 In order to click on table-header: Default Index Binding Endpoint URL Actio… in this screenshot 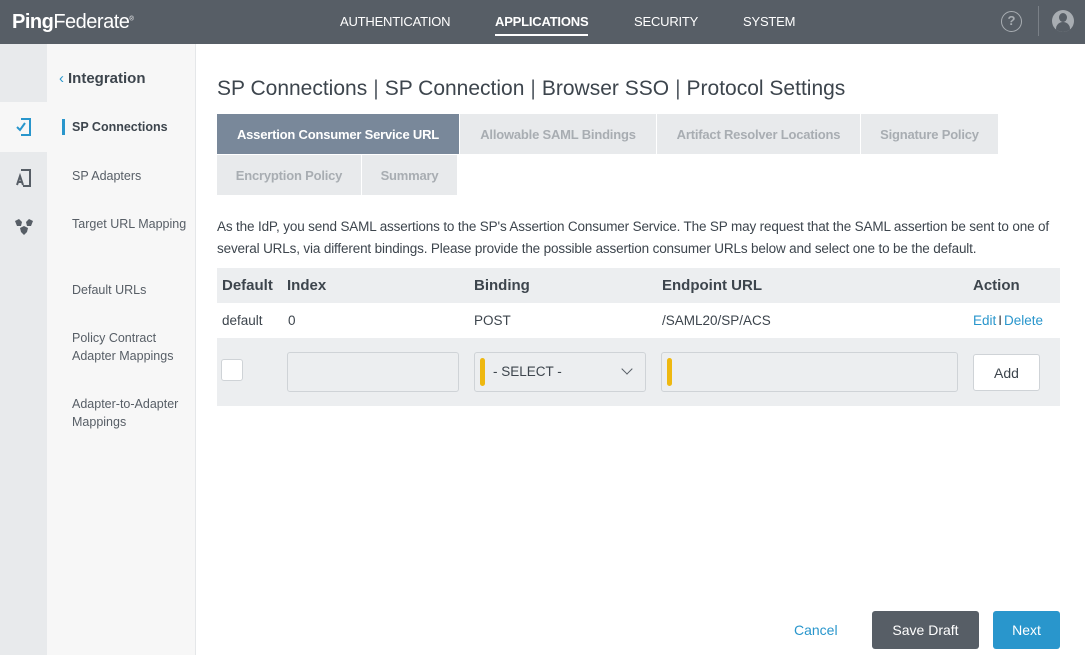, I will do `click(638, 285)`.